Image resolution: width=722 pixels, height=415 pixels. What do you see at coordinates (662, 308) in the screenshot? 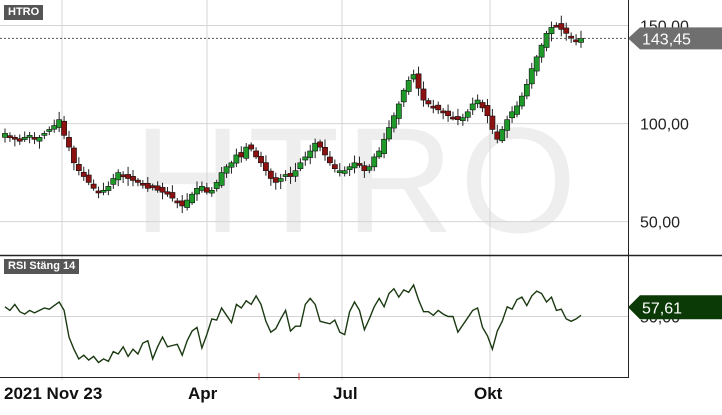
I see `rsi-current-value: 57,61` at bounding box center [662, 308].